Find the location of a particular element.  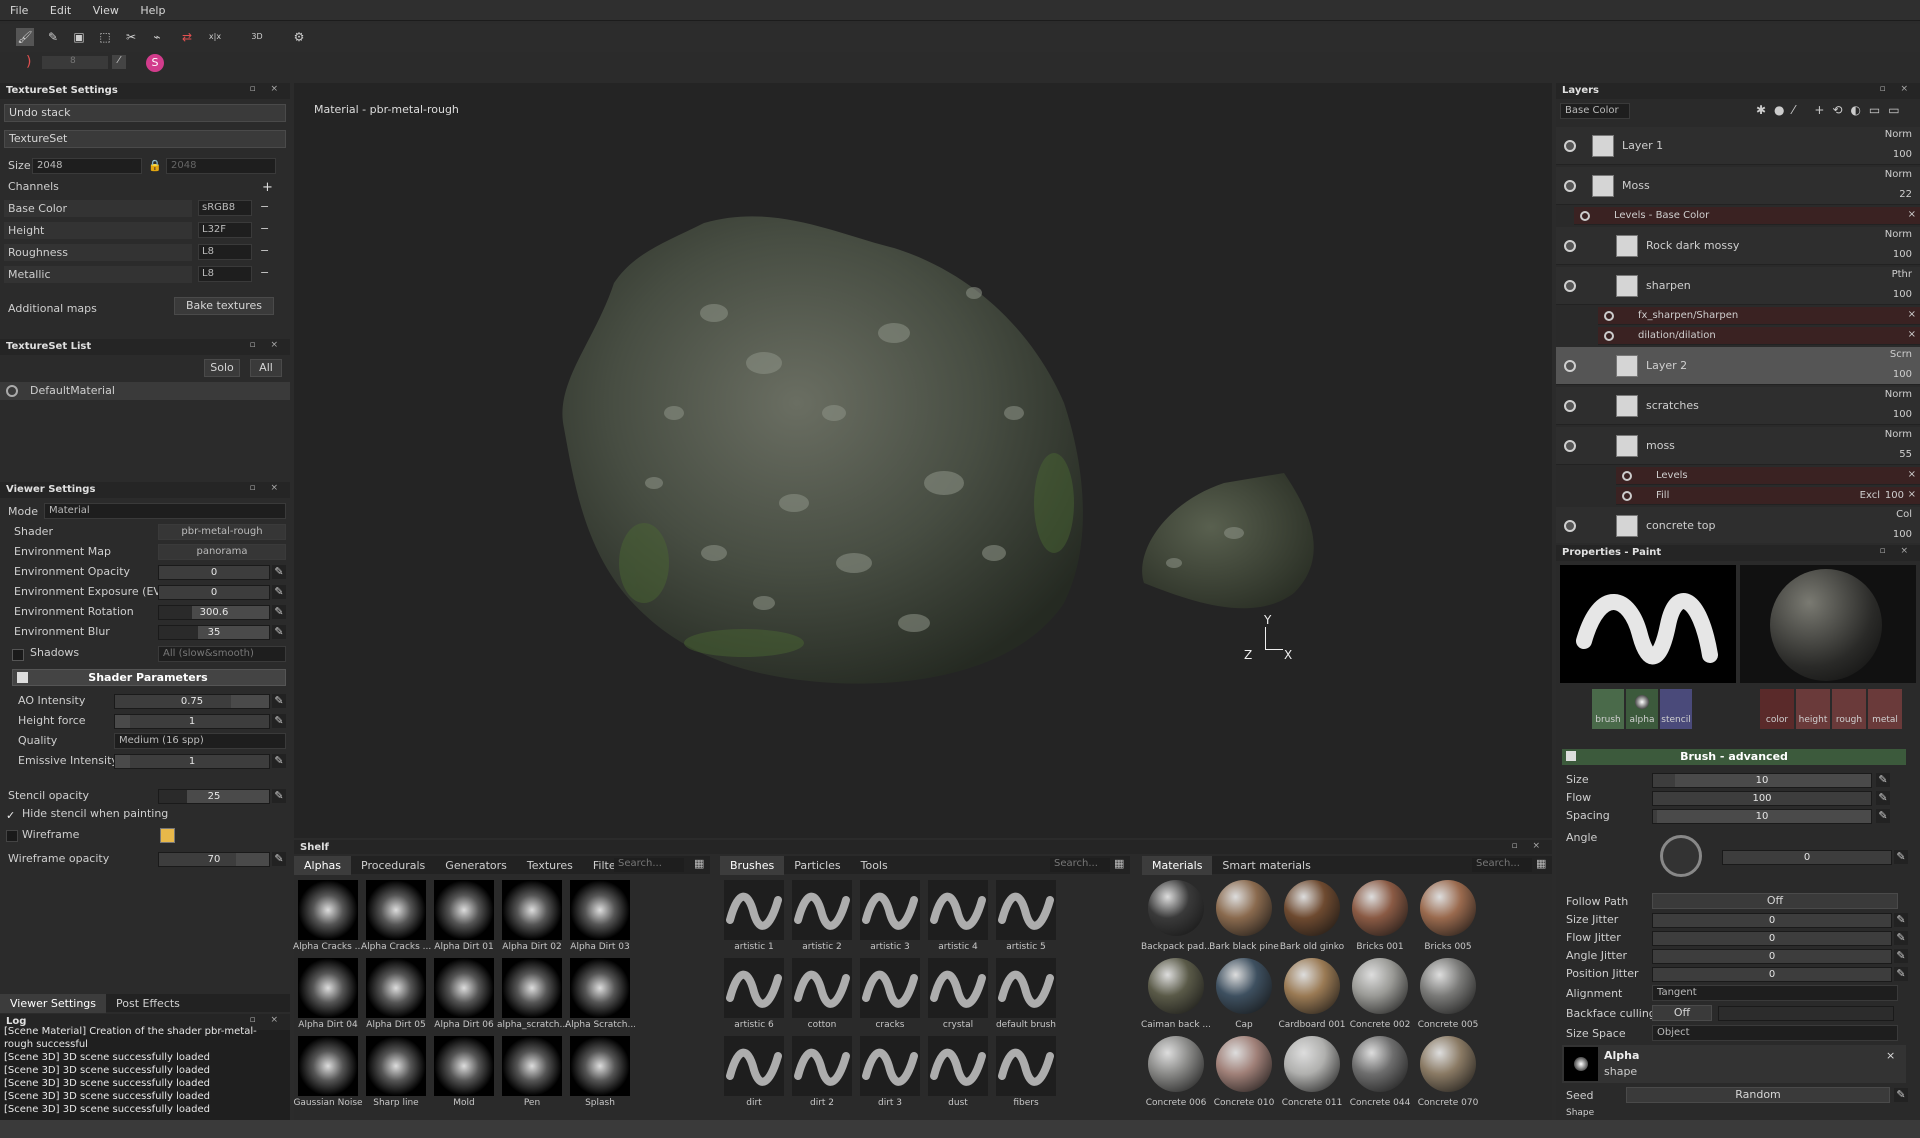

size-select: 2048 is located at coordinates (87, 166).